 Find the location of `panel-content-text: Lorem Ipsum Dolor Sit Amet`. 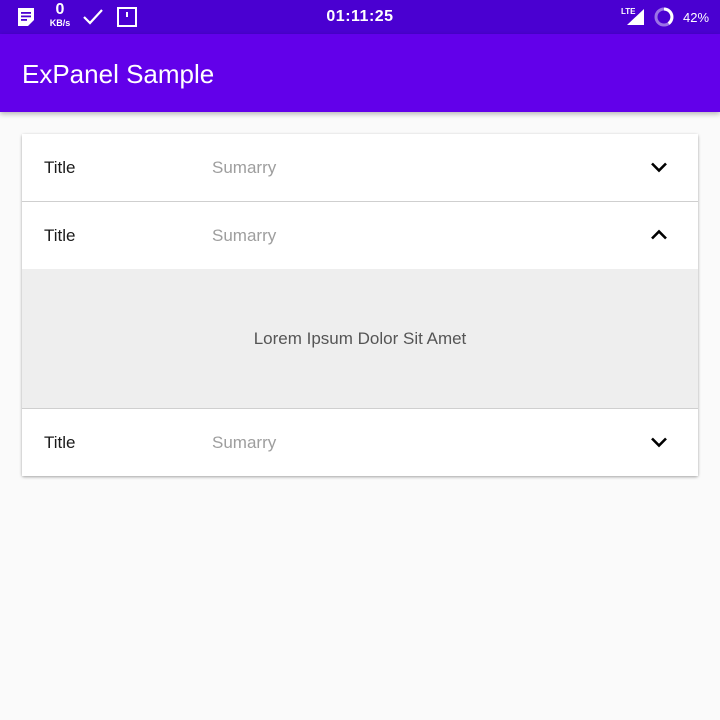

panel-content-text: Lorem Ipsum Dolor Sit Amet is located at coordinates (360, 338).